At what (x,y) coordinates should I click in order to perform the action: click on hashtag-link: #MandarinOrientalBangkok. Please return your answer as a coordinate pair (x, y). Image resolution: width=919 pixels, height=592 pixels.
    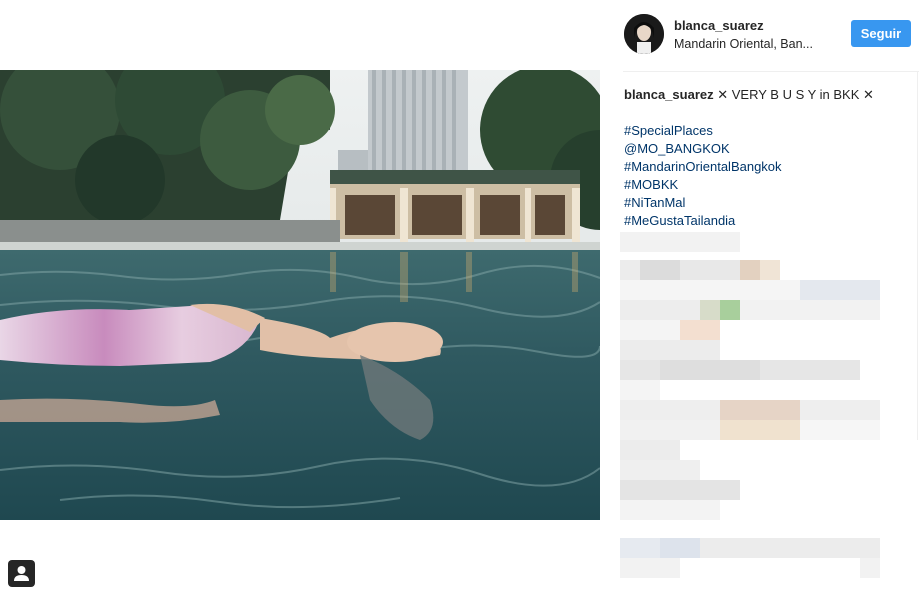
    Looking at the image, I should click on (769, 167).